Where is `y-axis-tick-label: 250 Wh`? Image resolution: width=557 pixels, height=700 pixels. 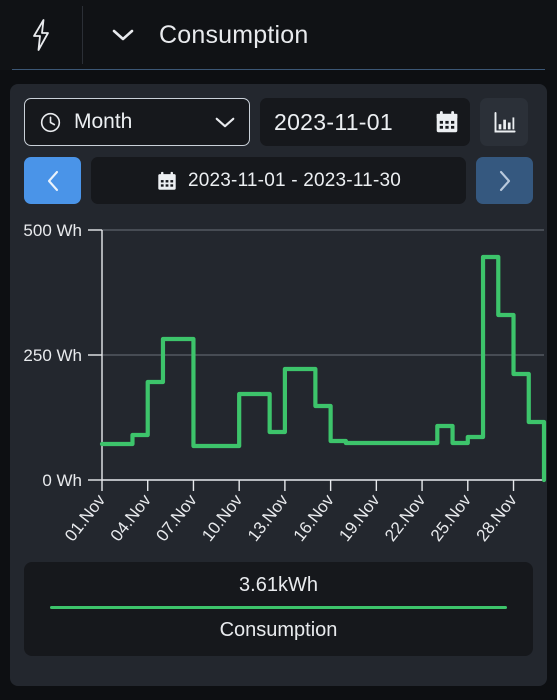
y-axis-tick-label: 250 Wh is located at coordinates (53, 355).